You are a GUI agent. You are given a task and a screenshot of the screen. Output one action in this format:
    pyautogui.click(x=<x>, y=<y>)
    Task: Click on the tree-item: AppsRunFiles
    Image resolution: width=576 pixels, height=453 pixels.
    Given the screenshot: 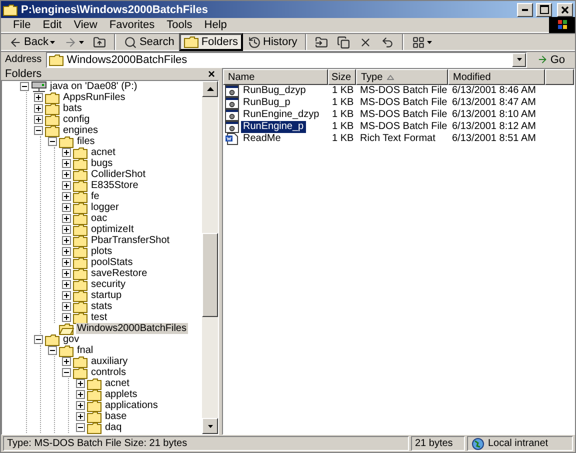 What is the action you would take?
    pyautogui.click(x=94, y=97)
    